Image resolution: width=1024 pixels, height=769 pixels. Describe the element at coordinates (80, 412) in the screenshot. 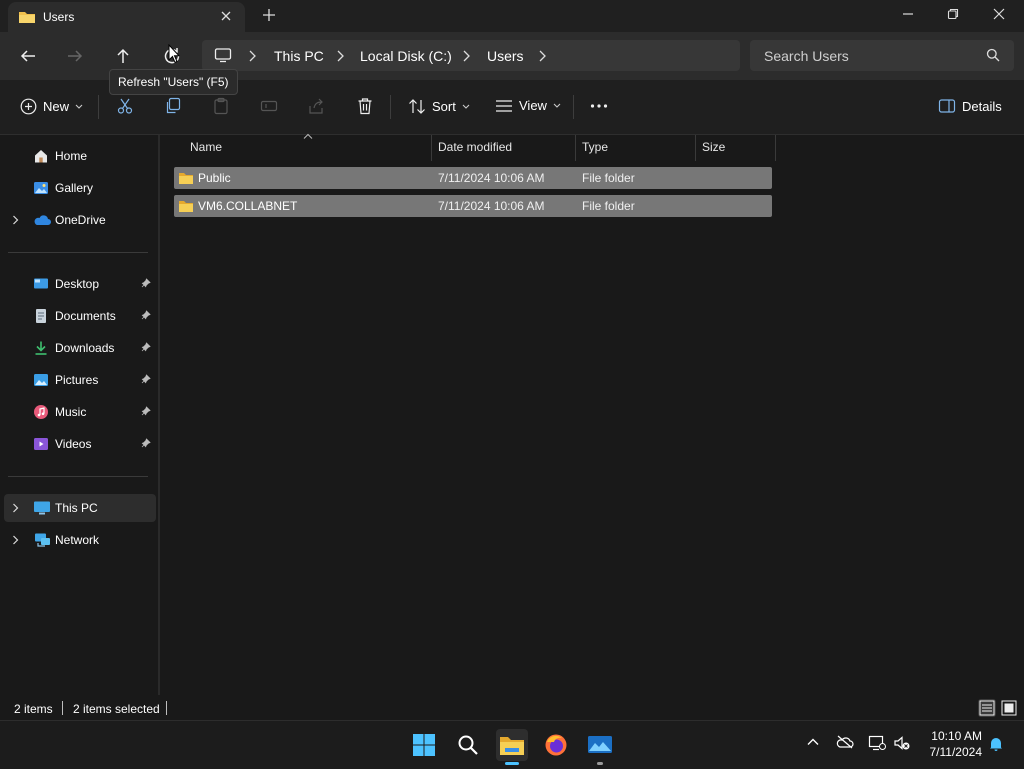

I see `sidebar-item-music: Music` at that location.